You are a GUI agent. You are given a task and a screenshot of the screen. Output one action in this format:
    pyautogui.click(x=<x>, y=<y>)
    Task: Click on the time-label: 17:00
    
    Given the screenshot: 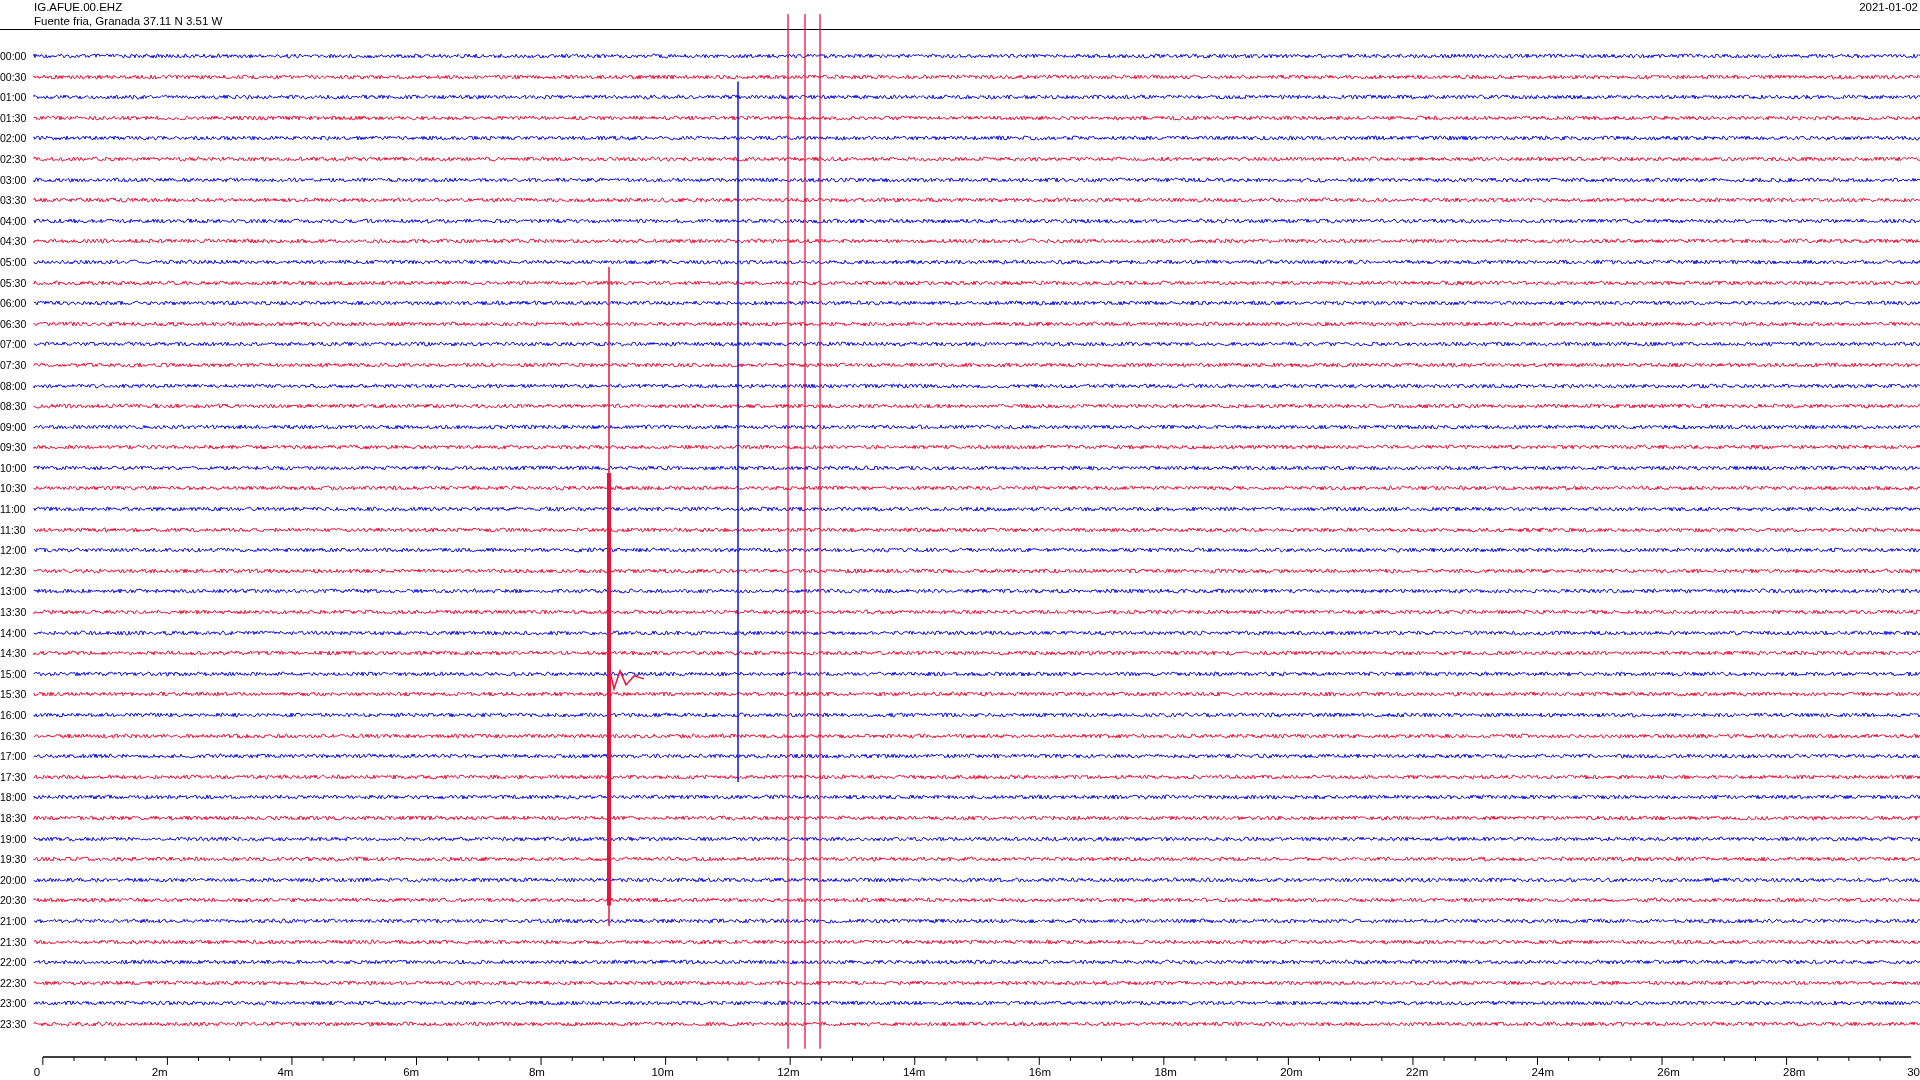 What is the action you would take?
    pyautogui.click(x=14, y=756)
    